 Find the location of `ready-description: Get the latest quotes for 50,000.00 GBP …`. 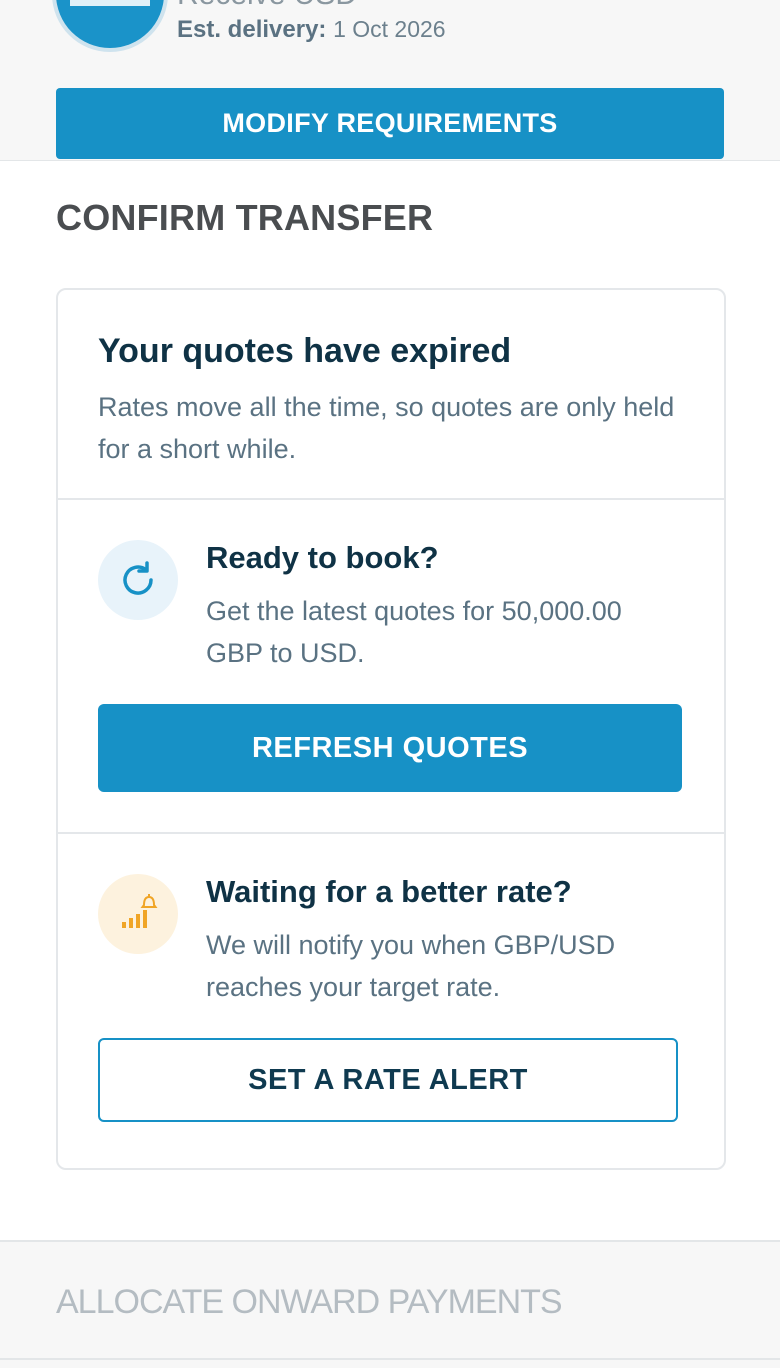

ready-description: Get the latest quotes for 50,000.00 GBP … is located at coordinates (414, 632).